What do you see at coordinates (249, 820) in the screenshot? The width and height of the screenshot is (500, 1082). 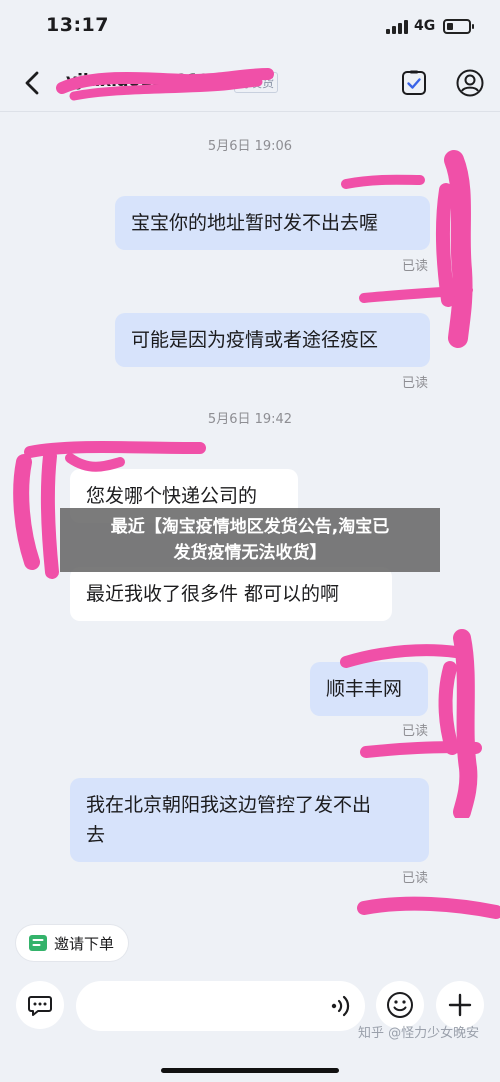 I see `message-bubble-outgoing: 我在北京朝阳我这边管控了发不出 去` at bounding box center [249, 820].